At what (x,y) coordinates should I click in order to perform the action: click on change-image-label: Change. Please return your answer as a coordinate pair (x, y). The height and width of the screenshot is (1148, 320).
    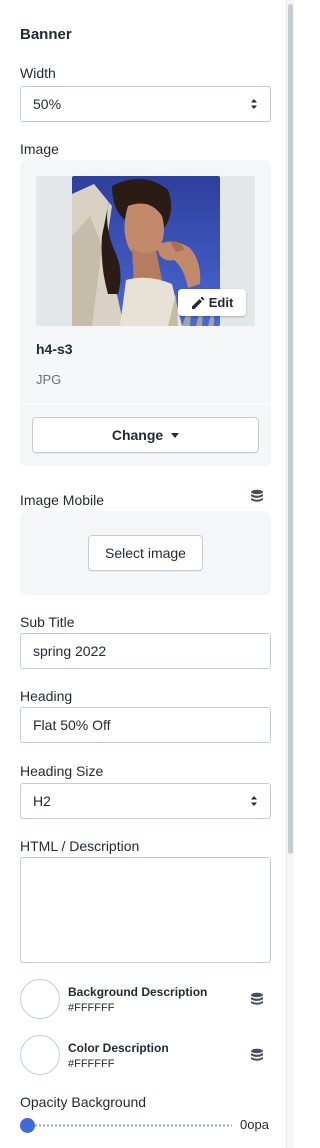
    Looking at the image, I should click on (137, 435).